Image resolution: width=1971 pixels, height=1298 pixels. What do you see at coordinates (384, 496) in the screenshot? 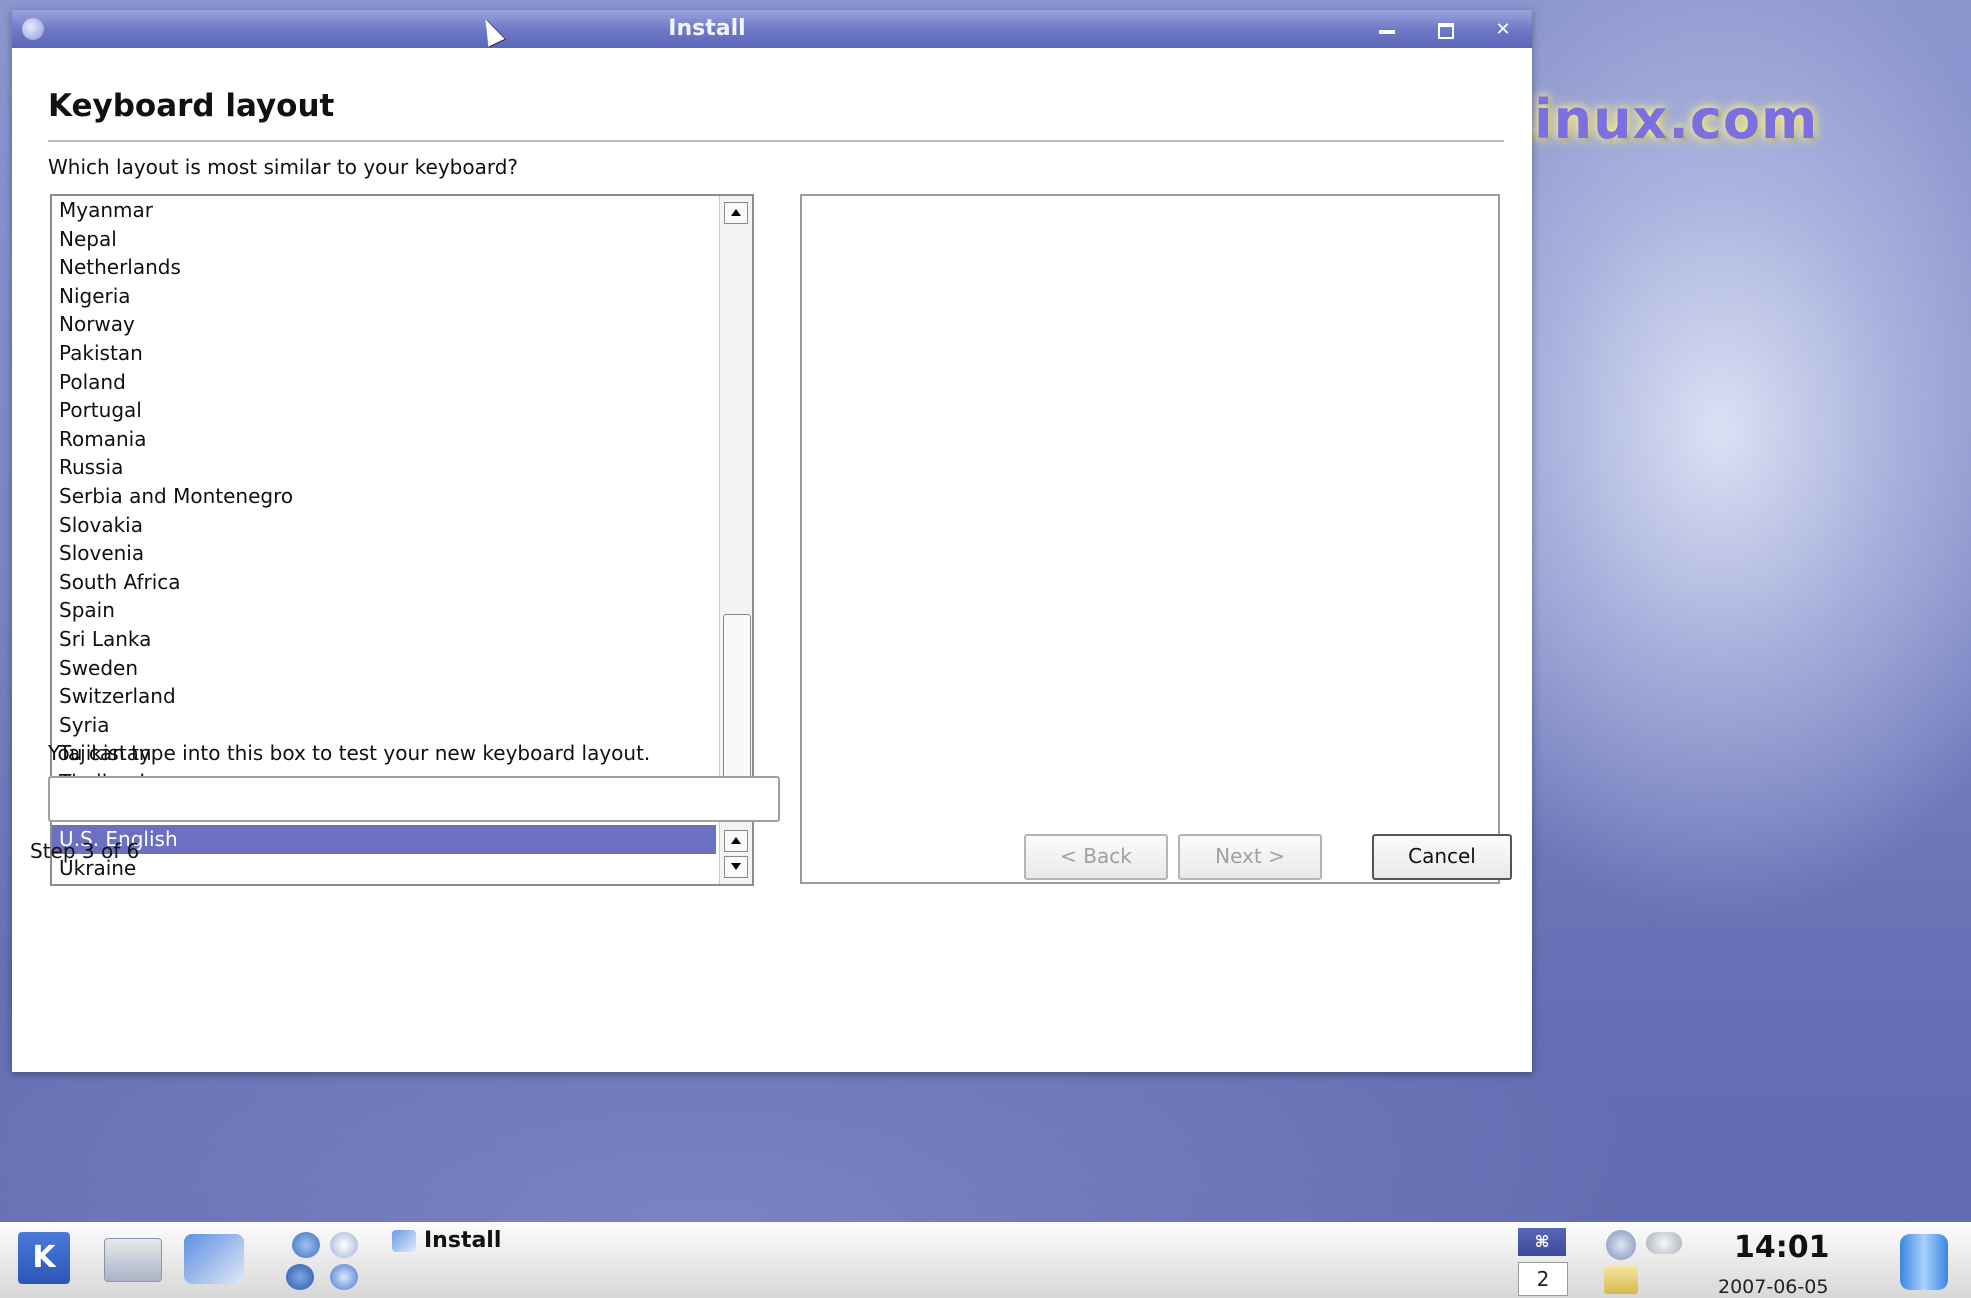
I see `layout-list-item: Serbia and Montenegro` at bounding box center [384, 496].